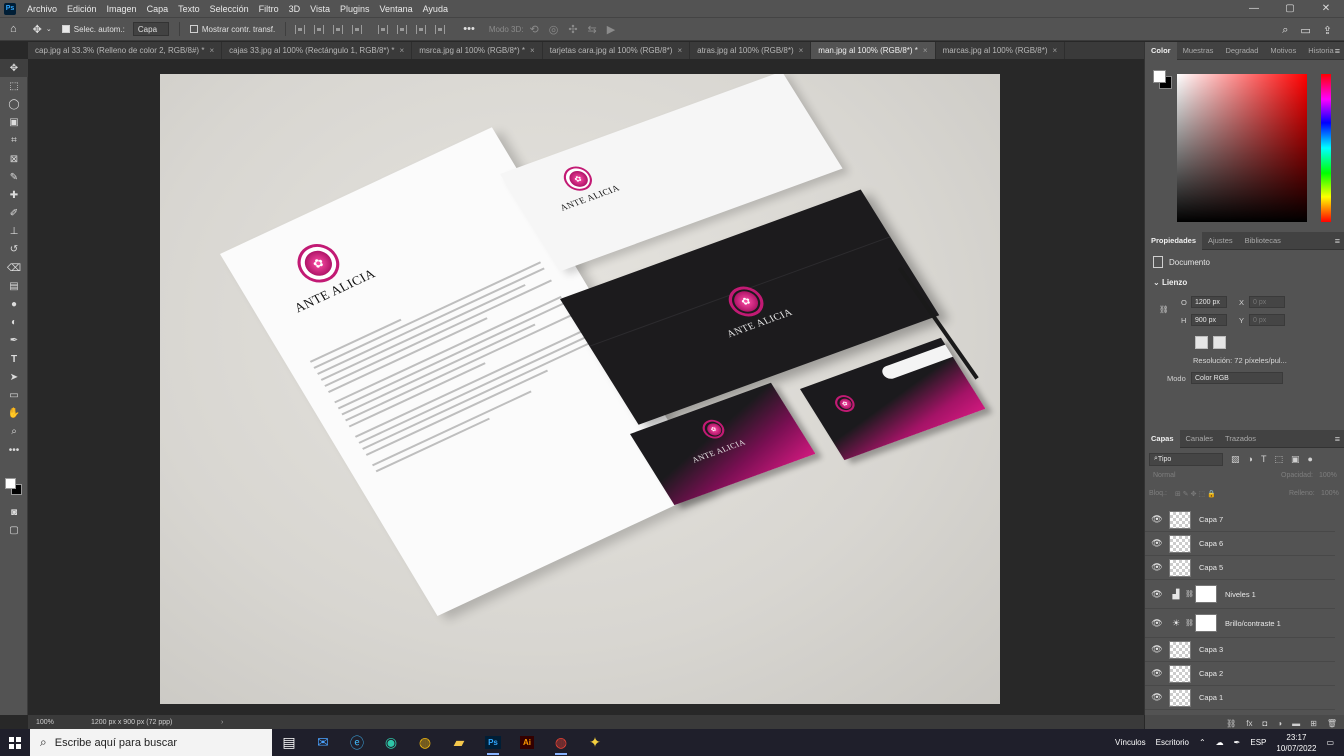 This screenshot has height=756, width=1344. I want to click on frame-tool-icon: ⊠, so click(14, 159).